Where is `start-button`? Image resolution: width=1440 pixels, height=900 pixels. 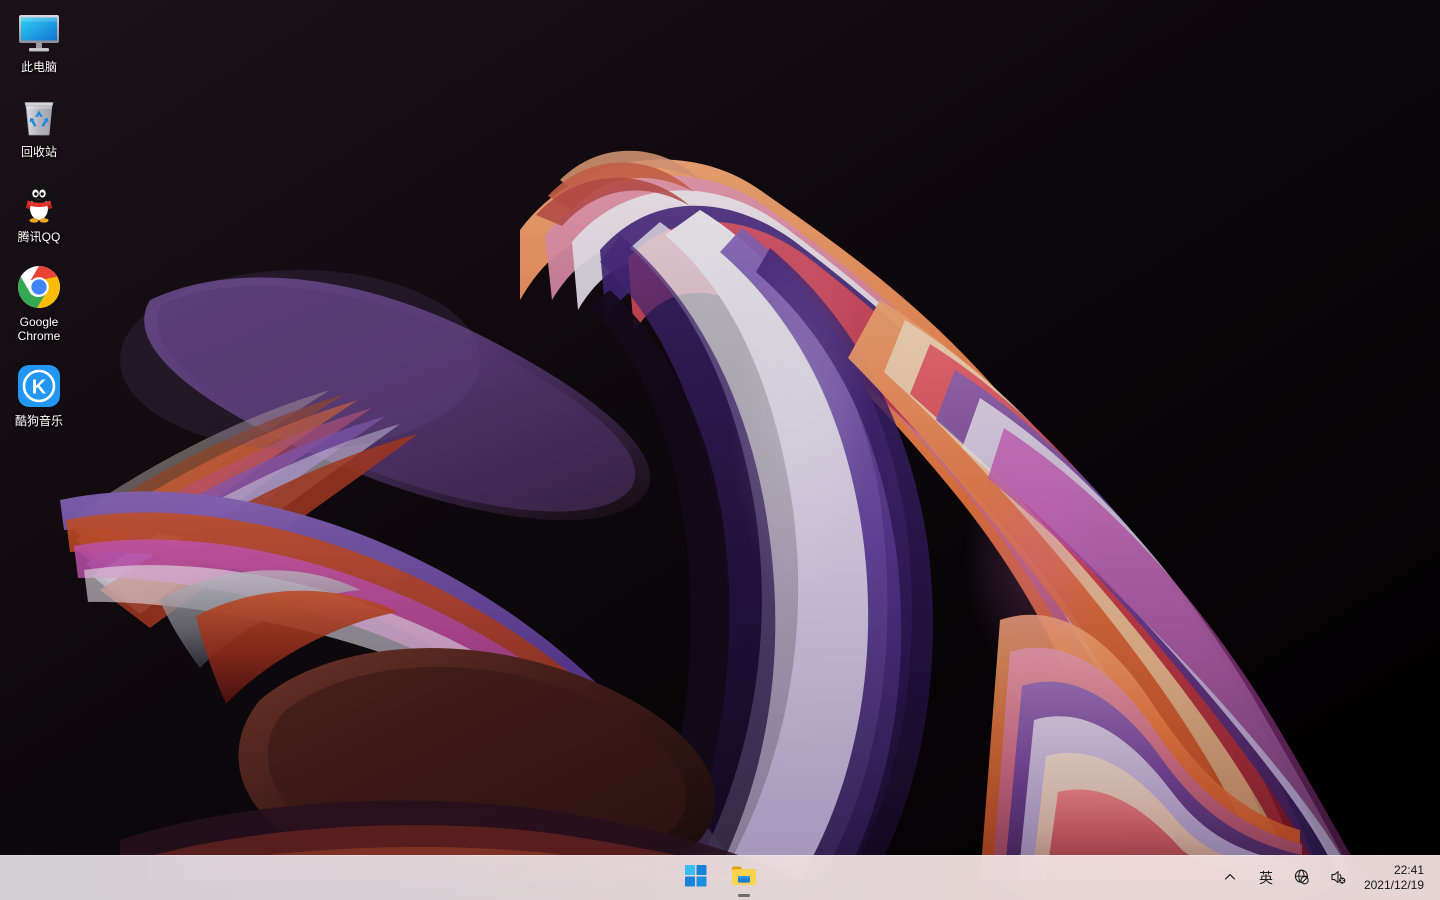
start-button is located at coordinates (696, 878).